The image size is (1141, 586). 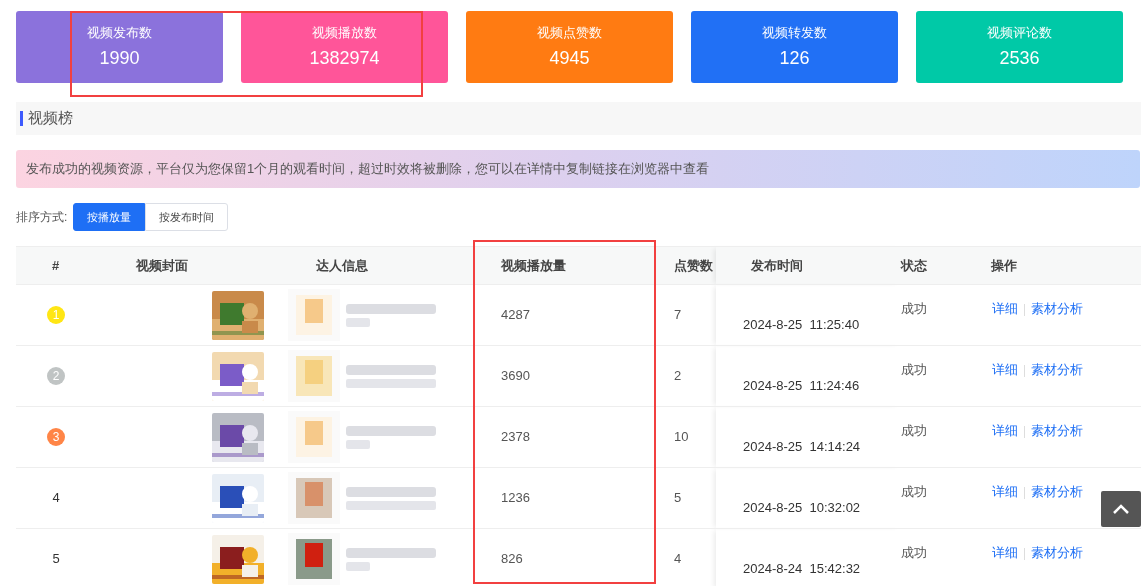 What do you see at coordinates (1004, 265) in the screenshot?
I see `column-header: 操作` at bounding box center [1004, 265].